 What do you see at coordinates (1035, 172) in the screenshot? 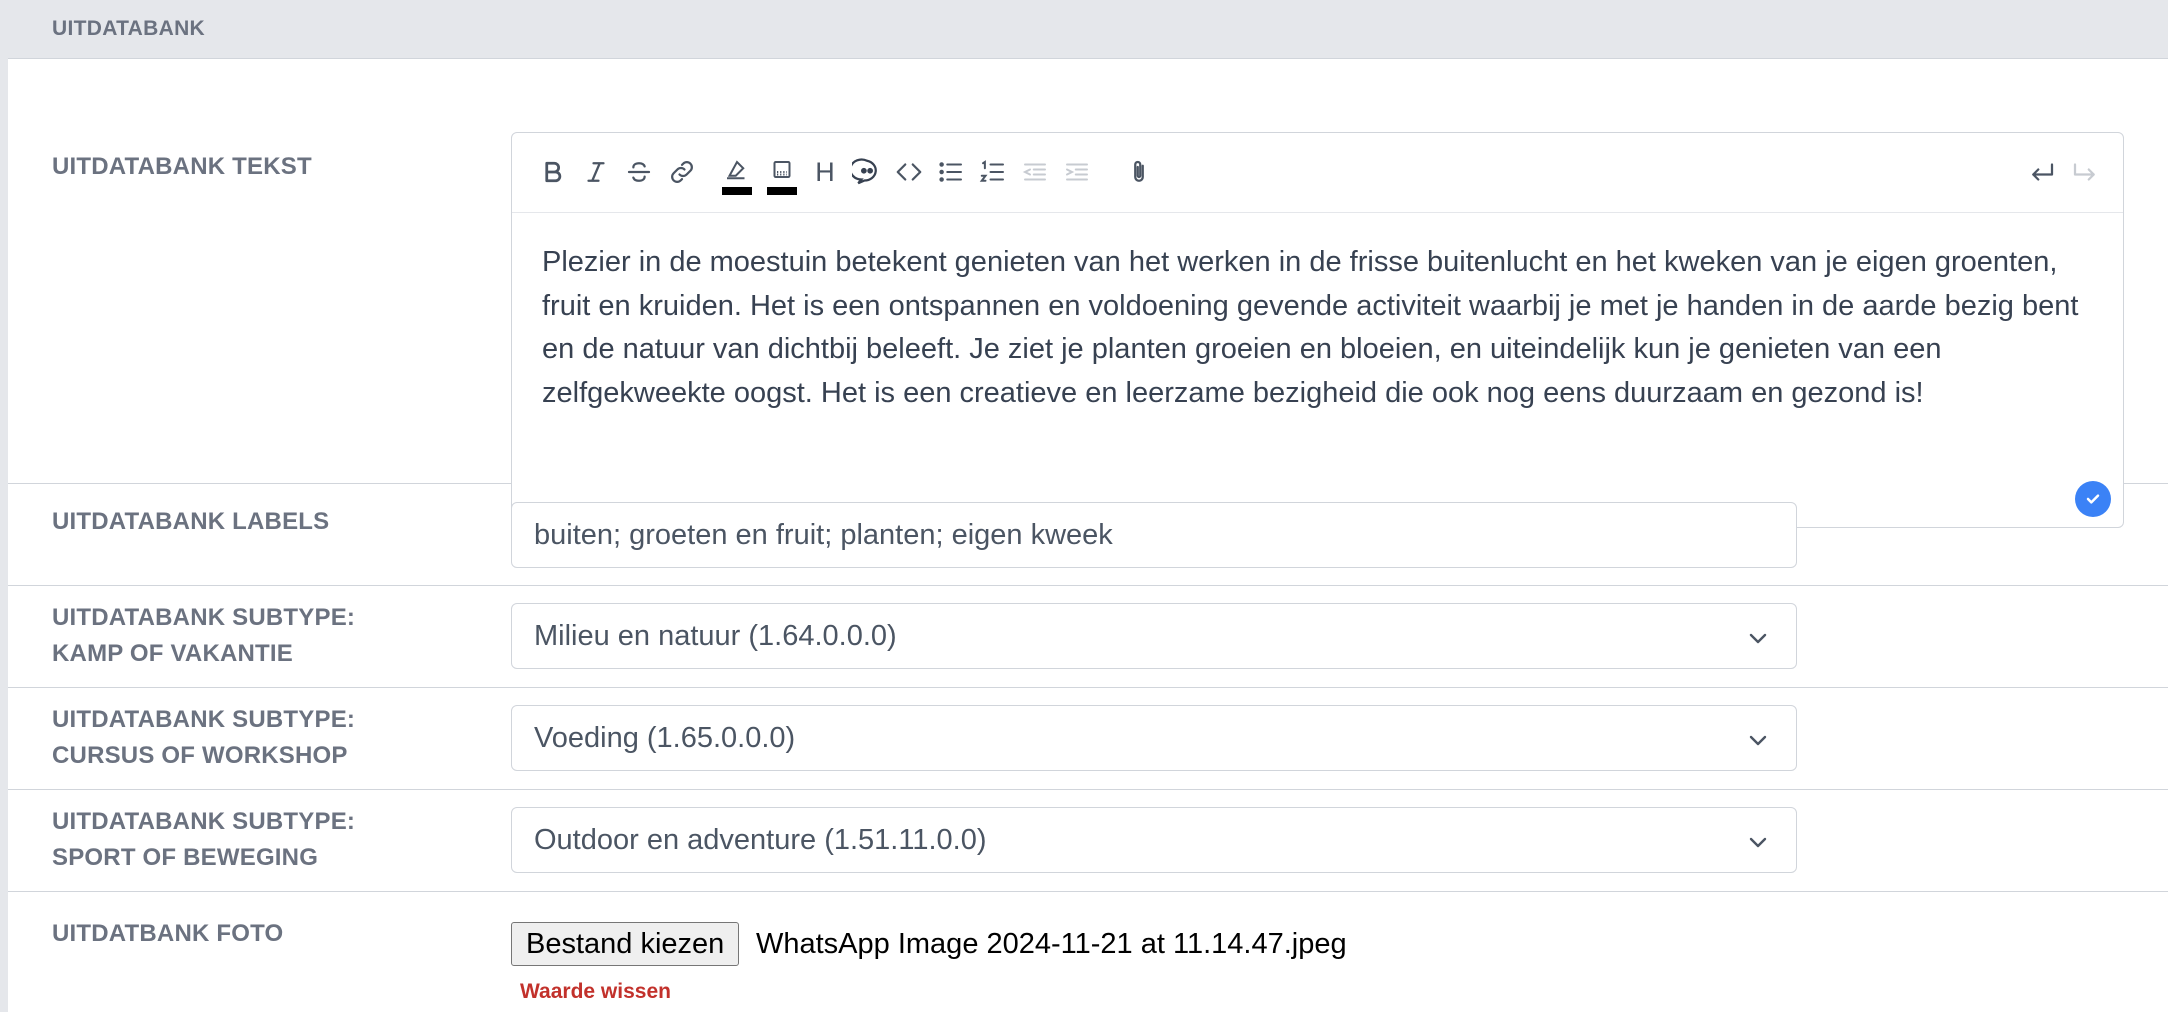
I see `outdent-icon` at bounding box center [1035, 172].